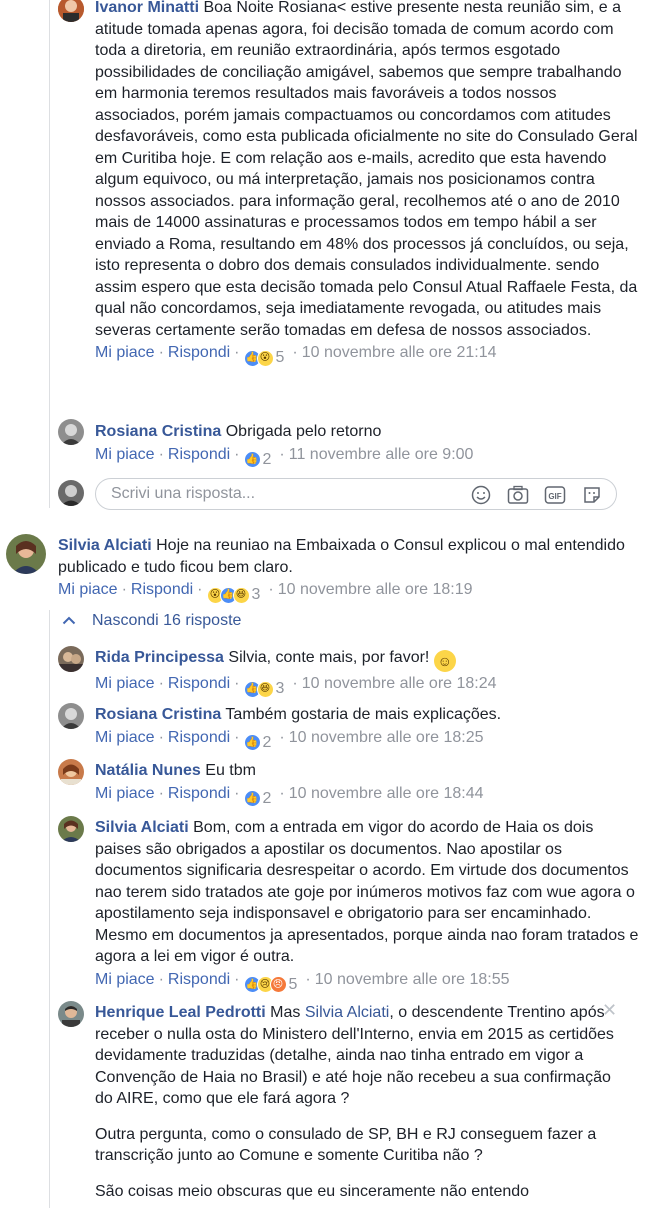 Image resolution: width=660 pixels, height=1208 pixels. I want to click on timestamp: 10 novembre alle ore 21:14, so click(399, 352).